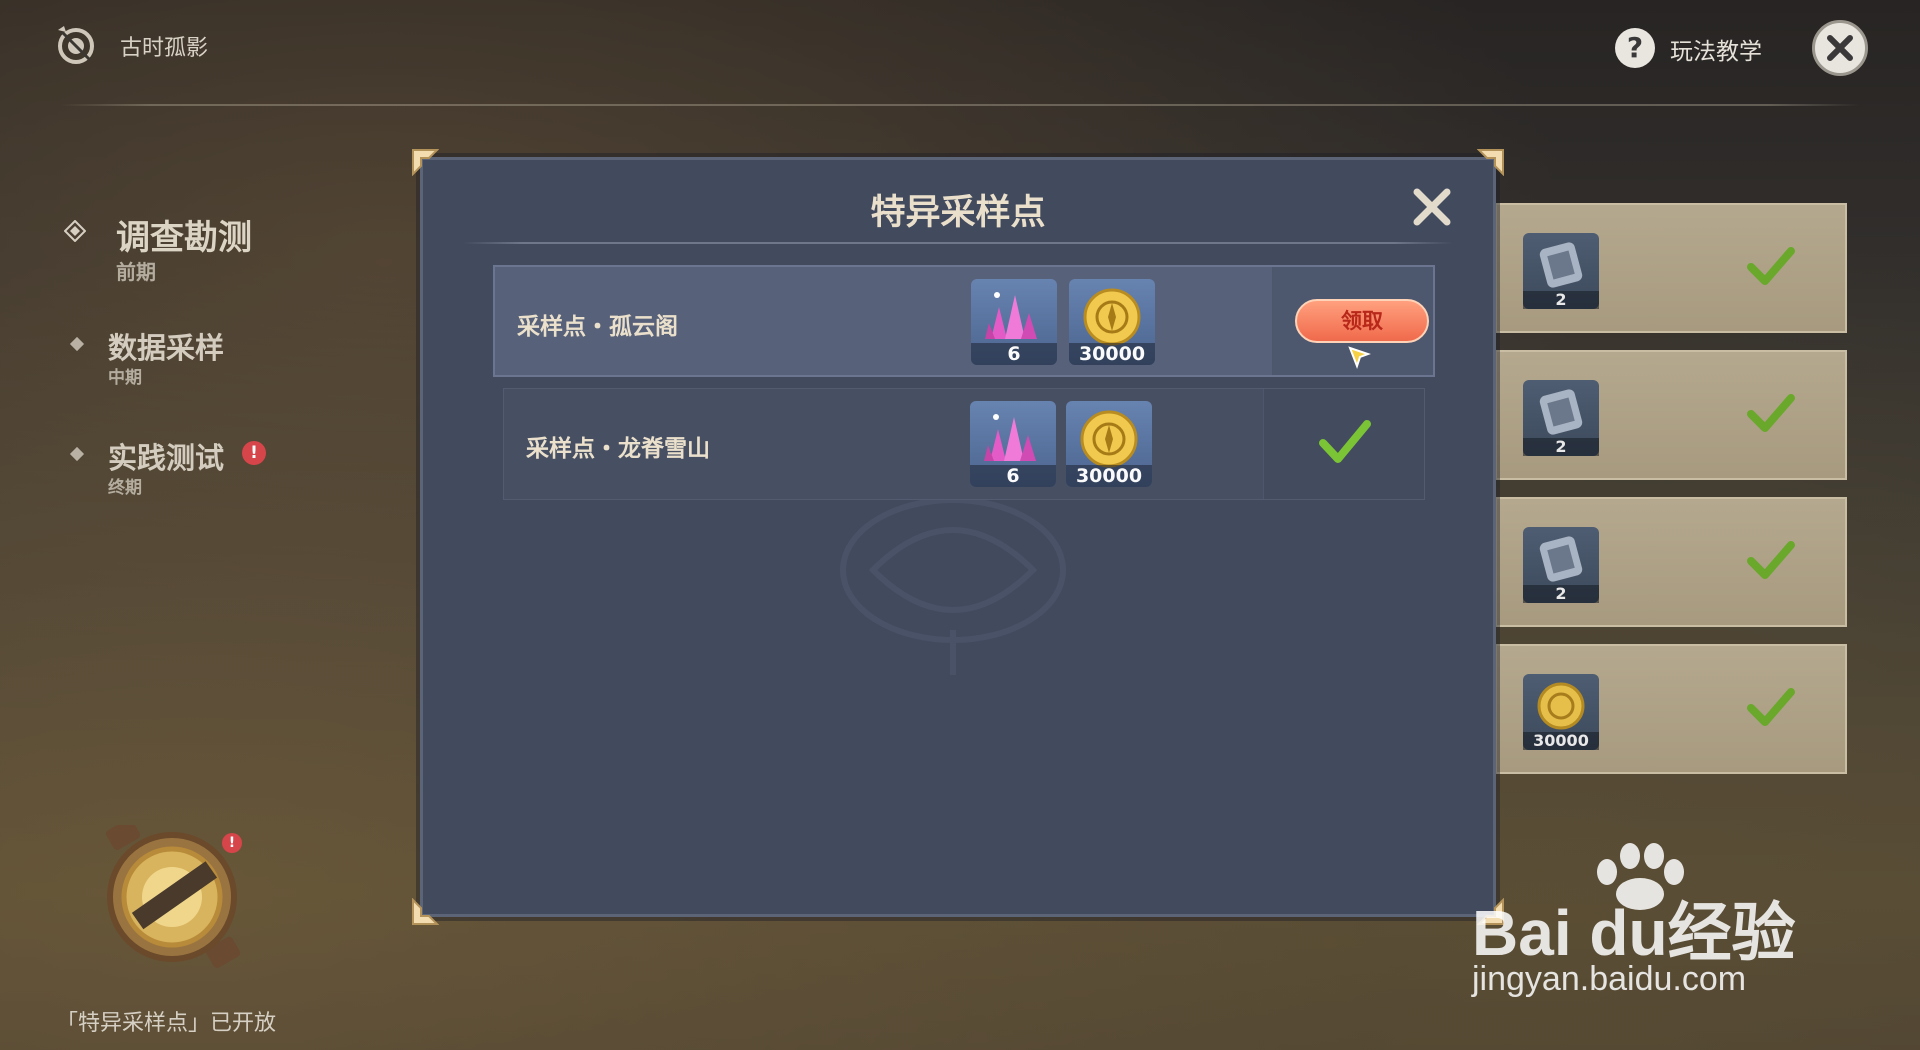 The image size is (1920, 1050). Describe the element at coordinates (964, 444) in the screenshot. I see `sampling-row: 采样点・龙脊雪山 6 30000` at that location.